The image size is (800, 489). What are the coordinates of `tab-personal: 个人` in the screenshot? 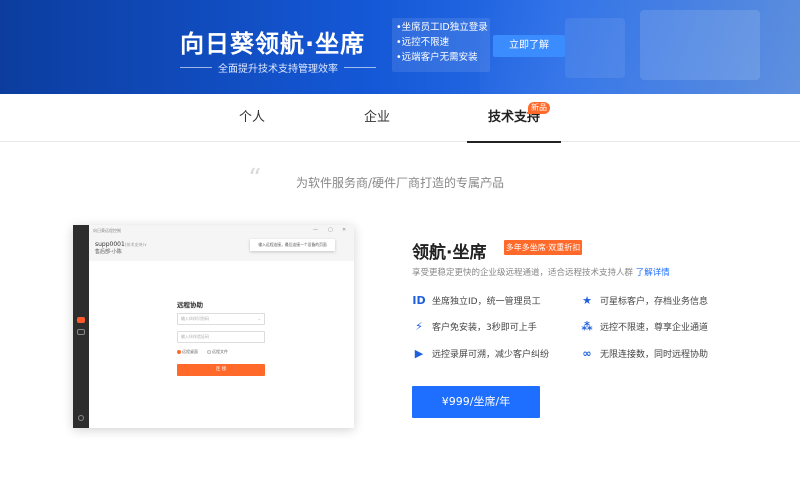 It's located at (252, 118).